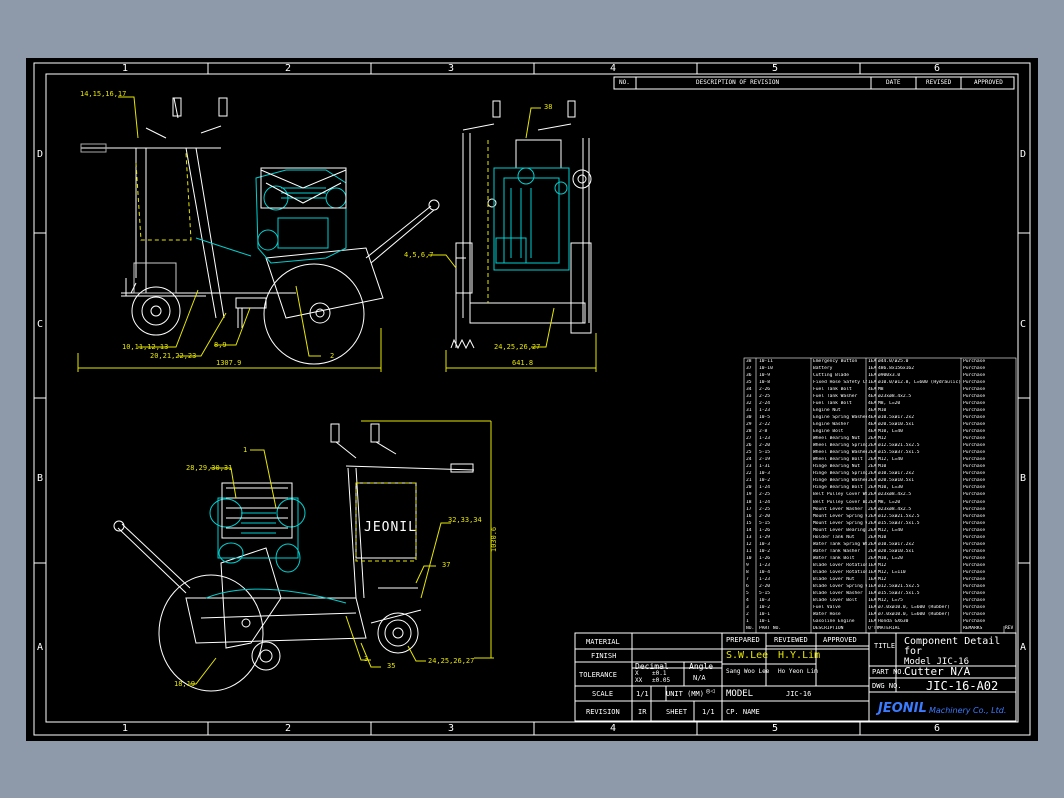 This screenshot has width=1064, height=798. What do you see at coordinates (604, 656) in the screenshot?
I see `finish-label: FINISH` at bounding box center [604, 656].